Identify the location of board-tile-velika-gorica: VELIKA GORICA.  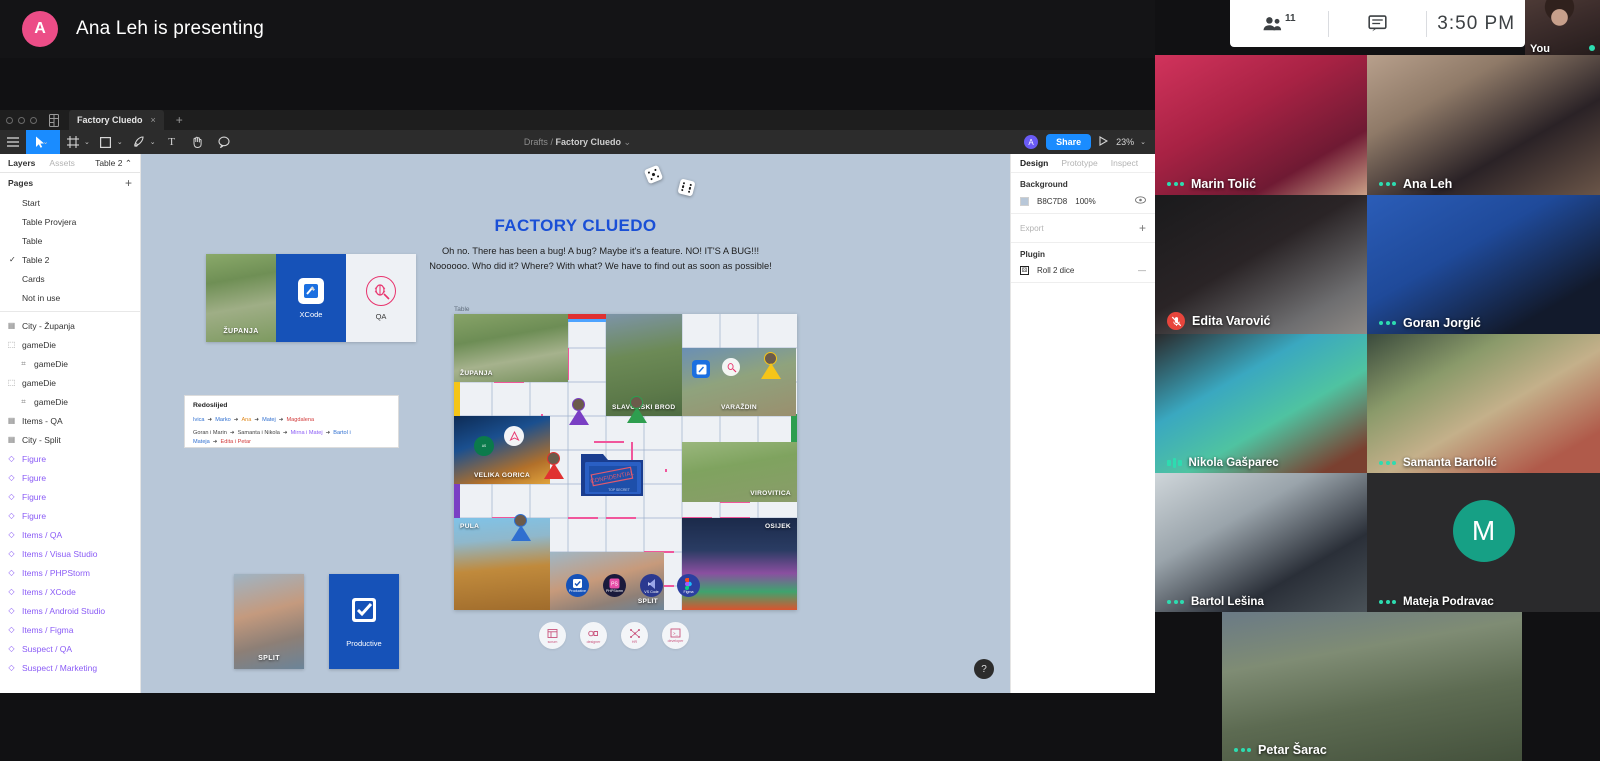
(502, 450).